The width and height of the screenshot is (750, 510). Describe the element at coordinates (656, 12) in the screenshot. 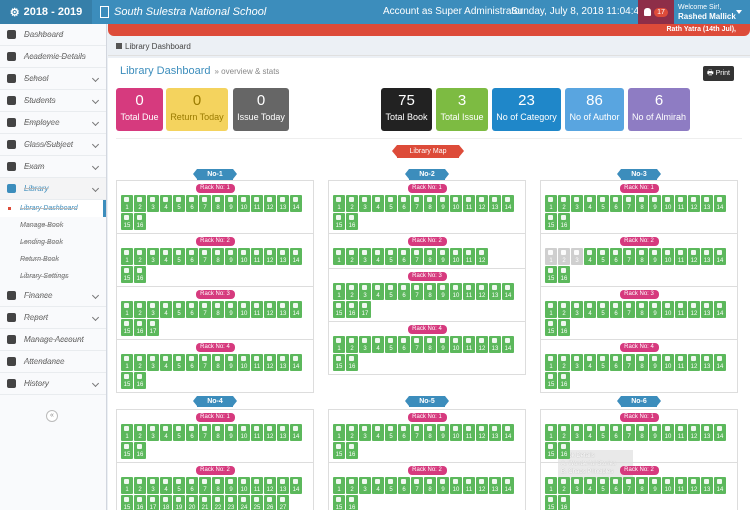

I see `notifications-button: 17` at that location.